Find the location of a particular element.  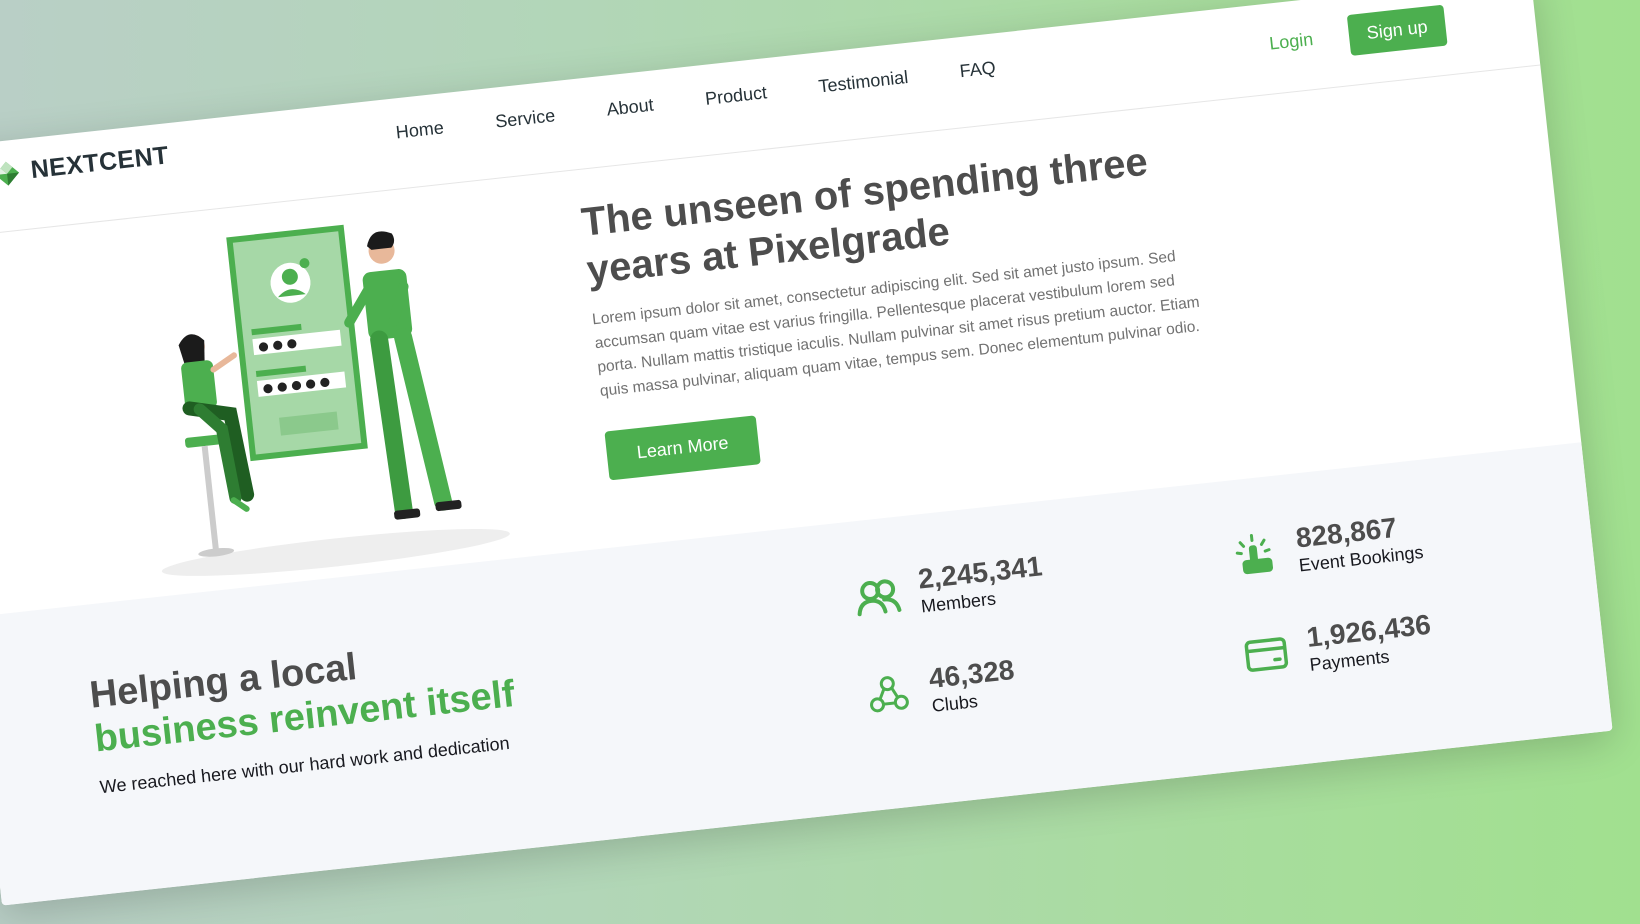

brand: NEXTCENT is located at coordinates (85, 165).